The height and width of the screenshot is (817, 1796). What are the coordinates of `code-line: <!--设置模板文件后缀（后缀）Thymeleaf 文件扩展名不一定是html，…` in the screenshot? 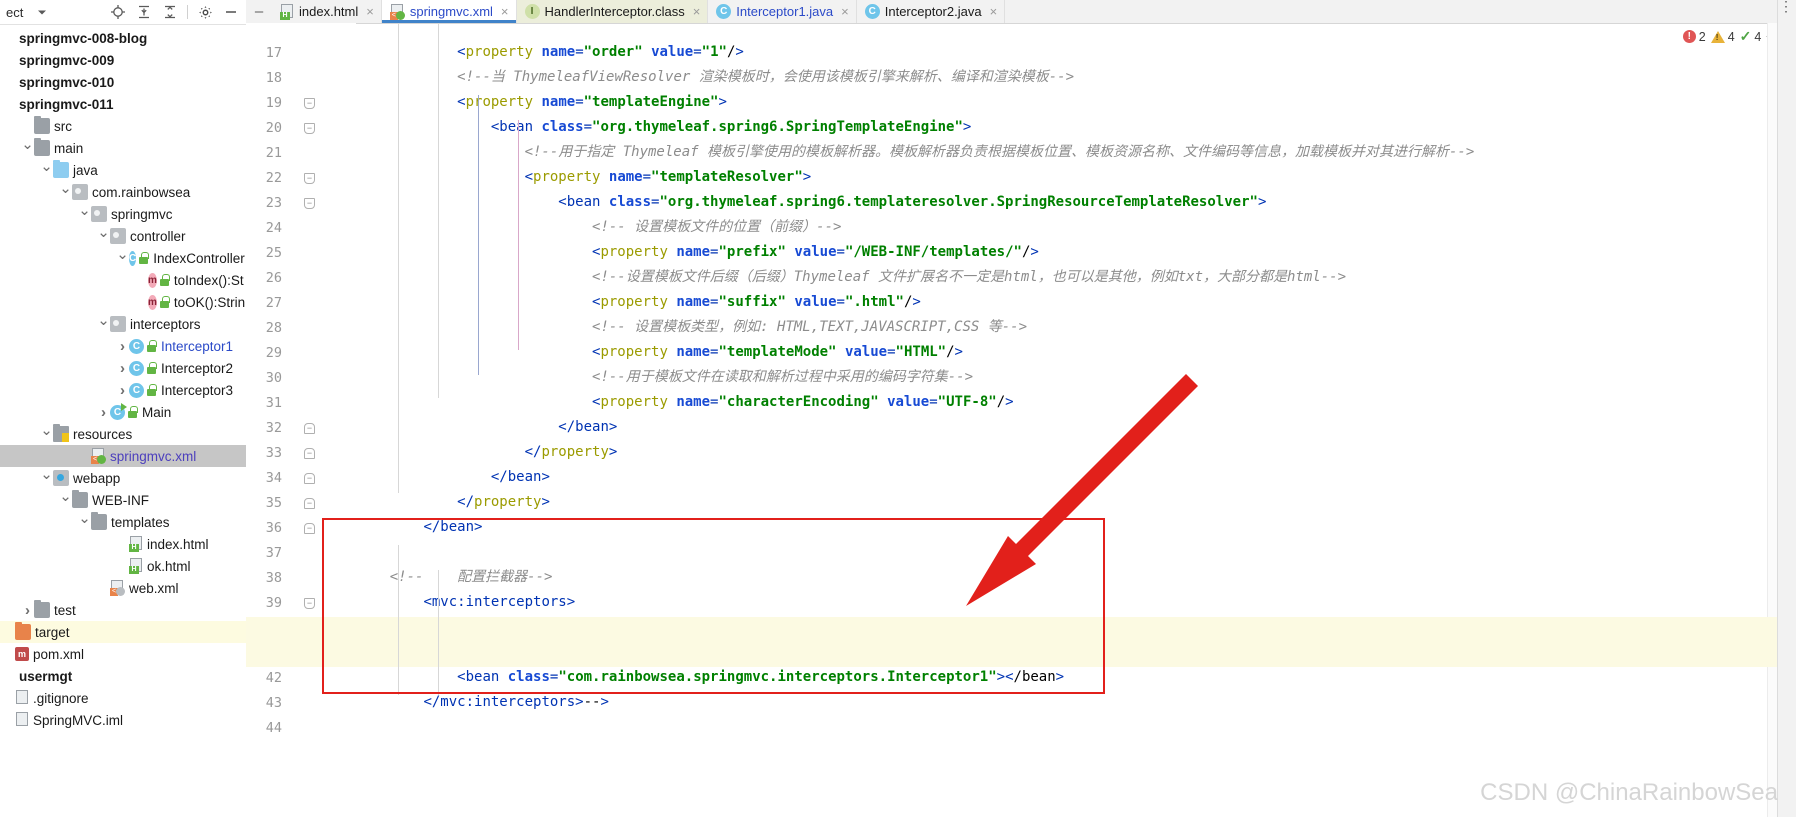 It's located at (851, 277).